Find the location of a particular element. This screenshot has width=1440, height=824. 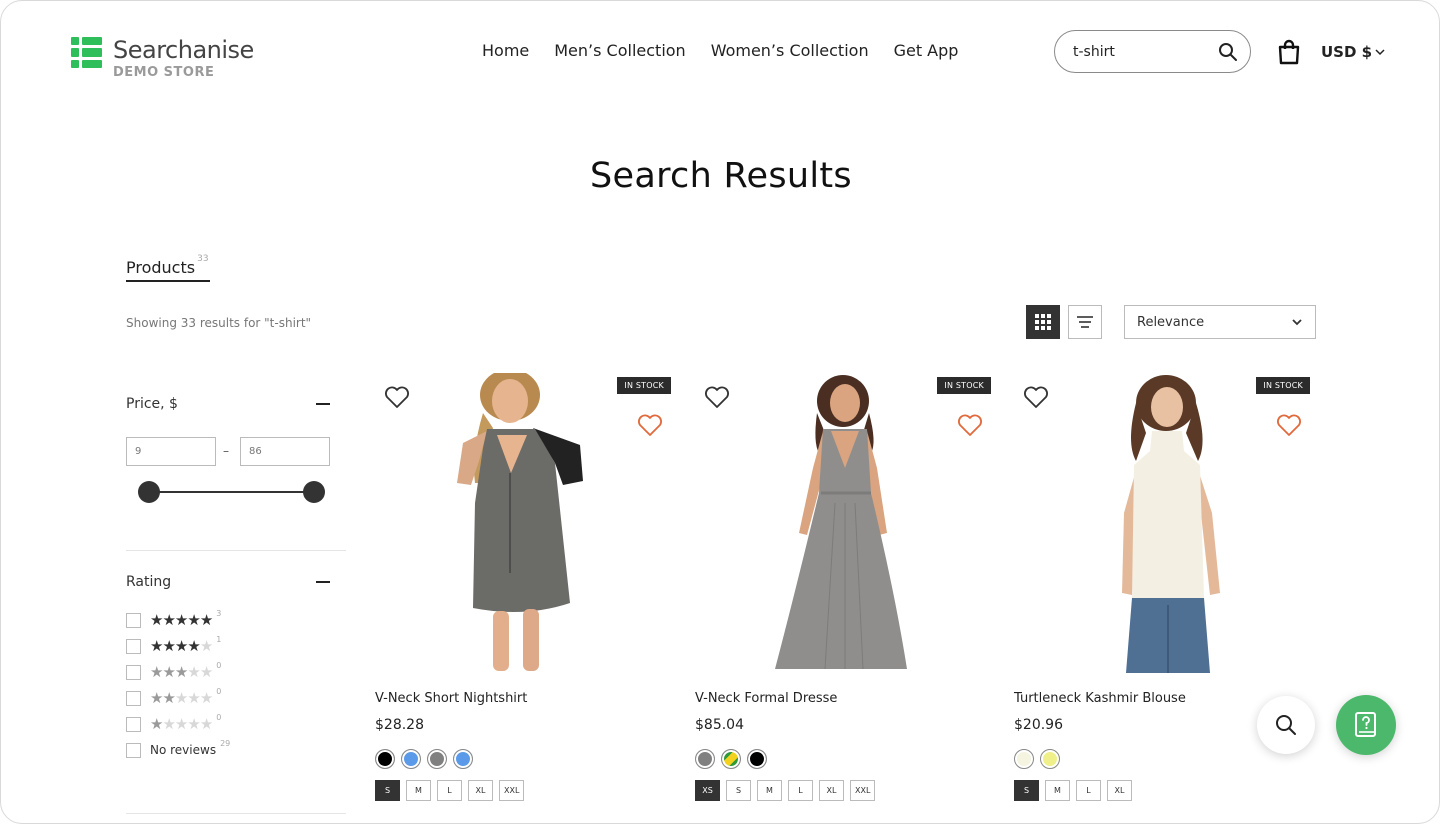

search-bar is located at coordinates (1152, 51).